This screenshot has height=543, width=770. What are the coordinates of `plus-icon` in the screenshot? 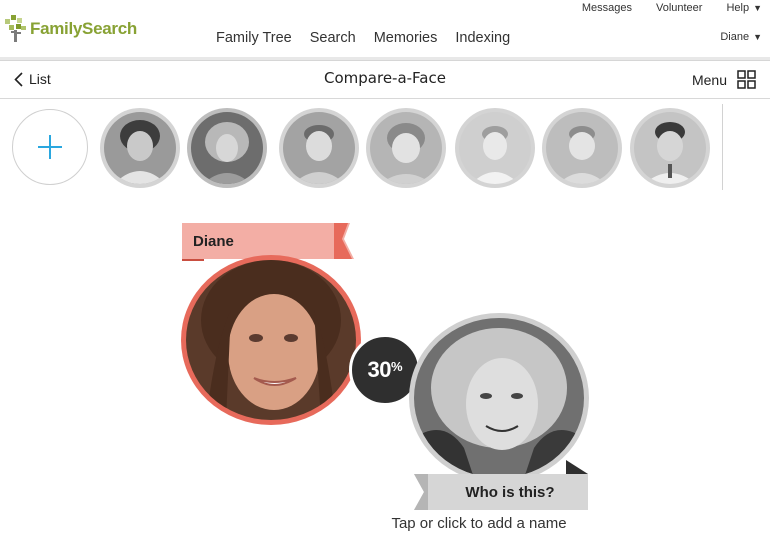 It's located at (50, 147).